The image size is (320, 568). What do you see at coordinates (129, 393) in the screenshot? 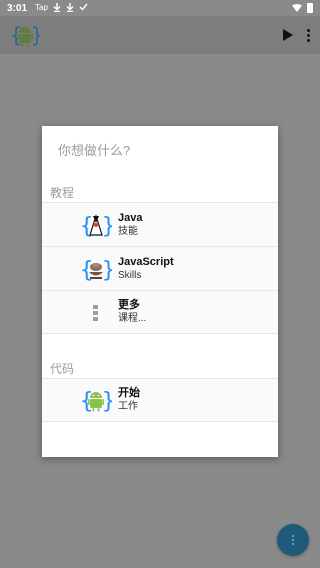
I see `item-title: 开始` at bounding box center [129, 393].